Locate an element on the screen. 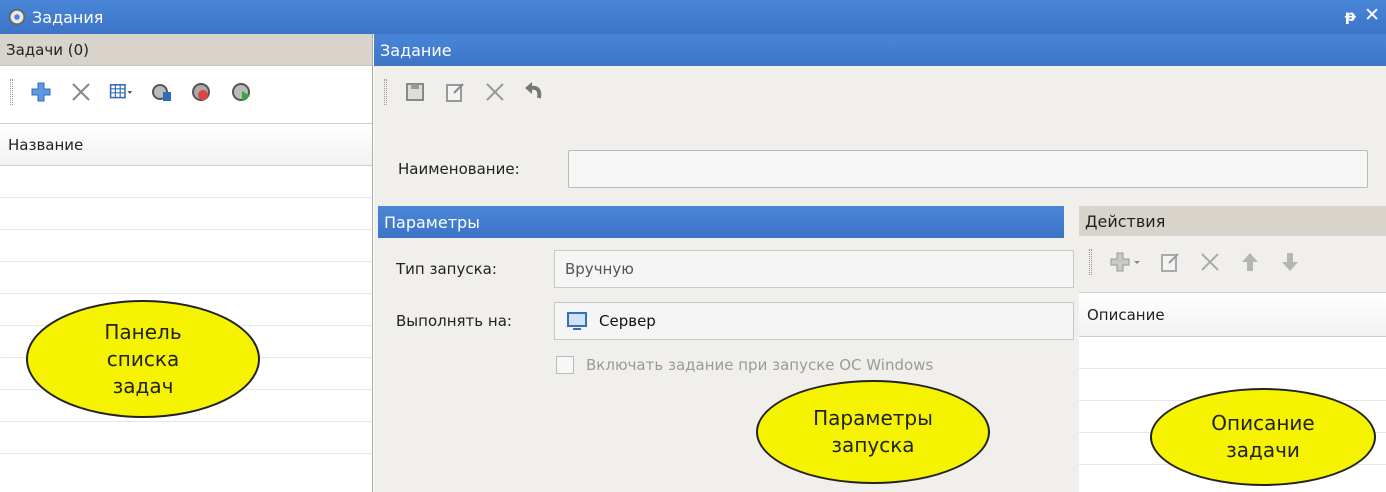 Image resolution: width=1386 pixels, height=492 pixels. task-list-header: Задачи (0) is located at coordinates (186, 50).